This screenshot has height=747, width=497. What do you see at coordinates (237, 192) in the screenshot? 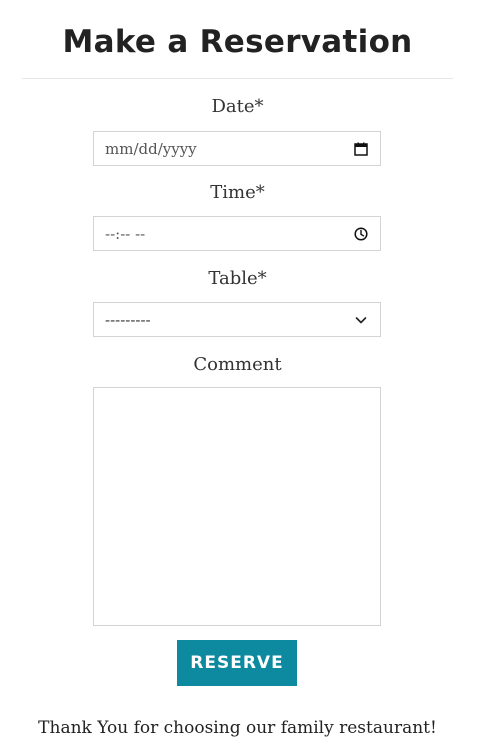
I see `time-label: Time*` at bounding box center [237, 192].